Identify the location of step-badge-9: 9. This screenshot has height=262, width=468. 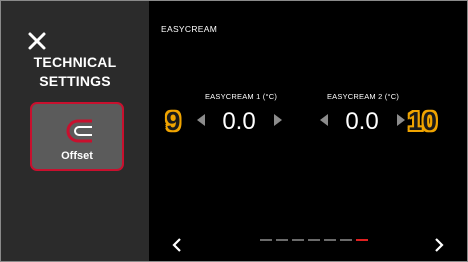
(173, 121).